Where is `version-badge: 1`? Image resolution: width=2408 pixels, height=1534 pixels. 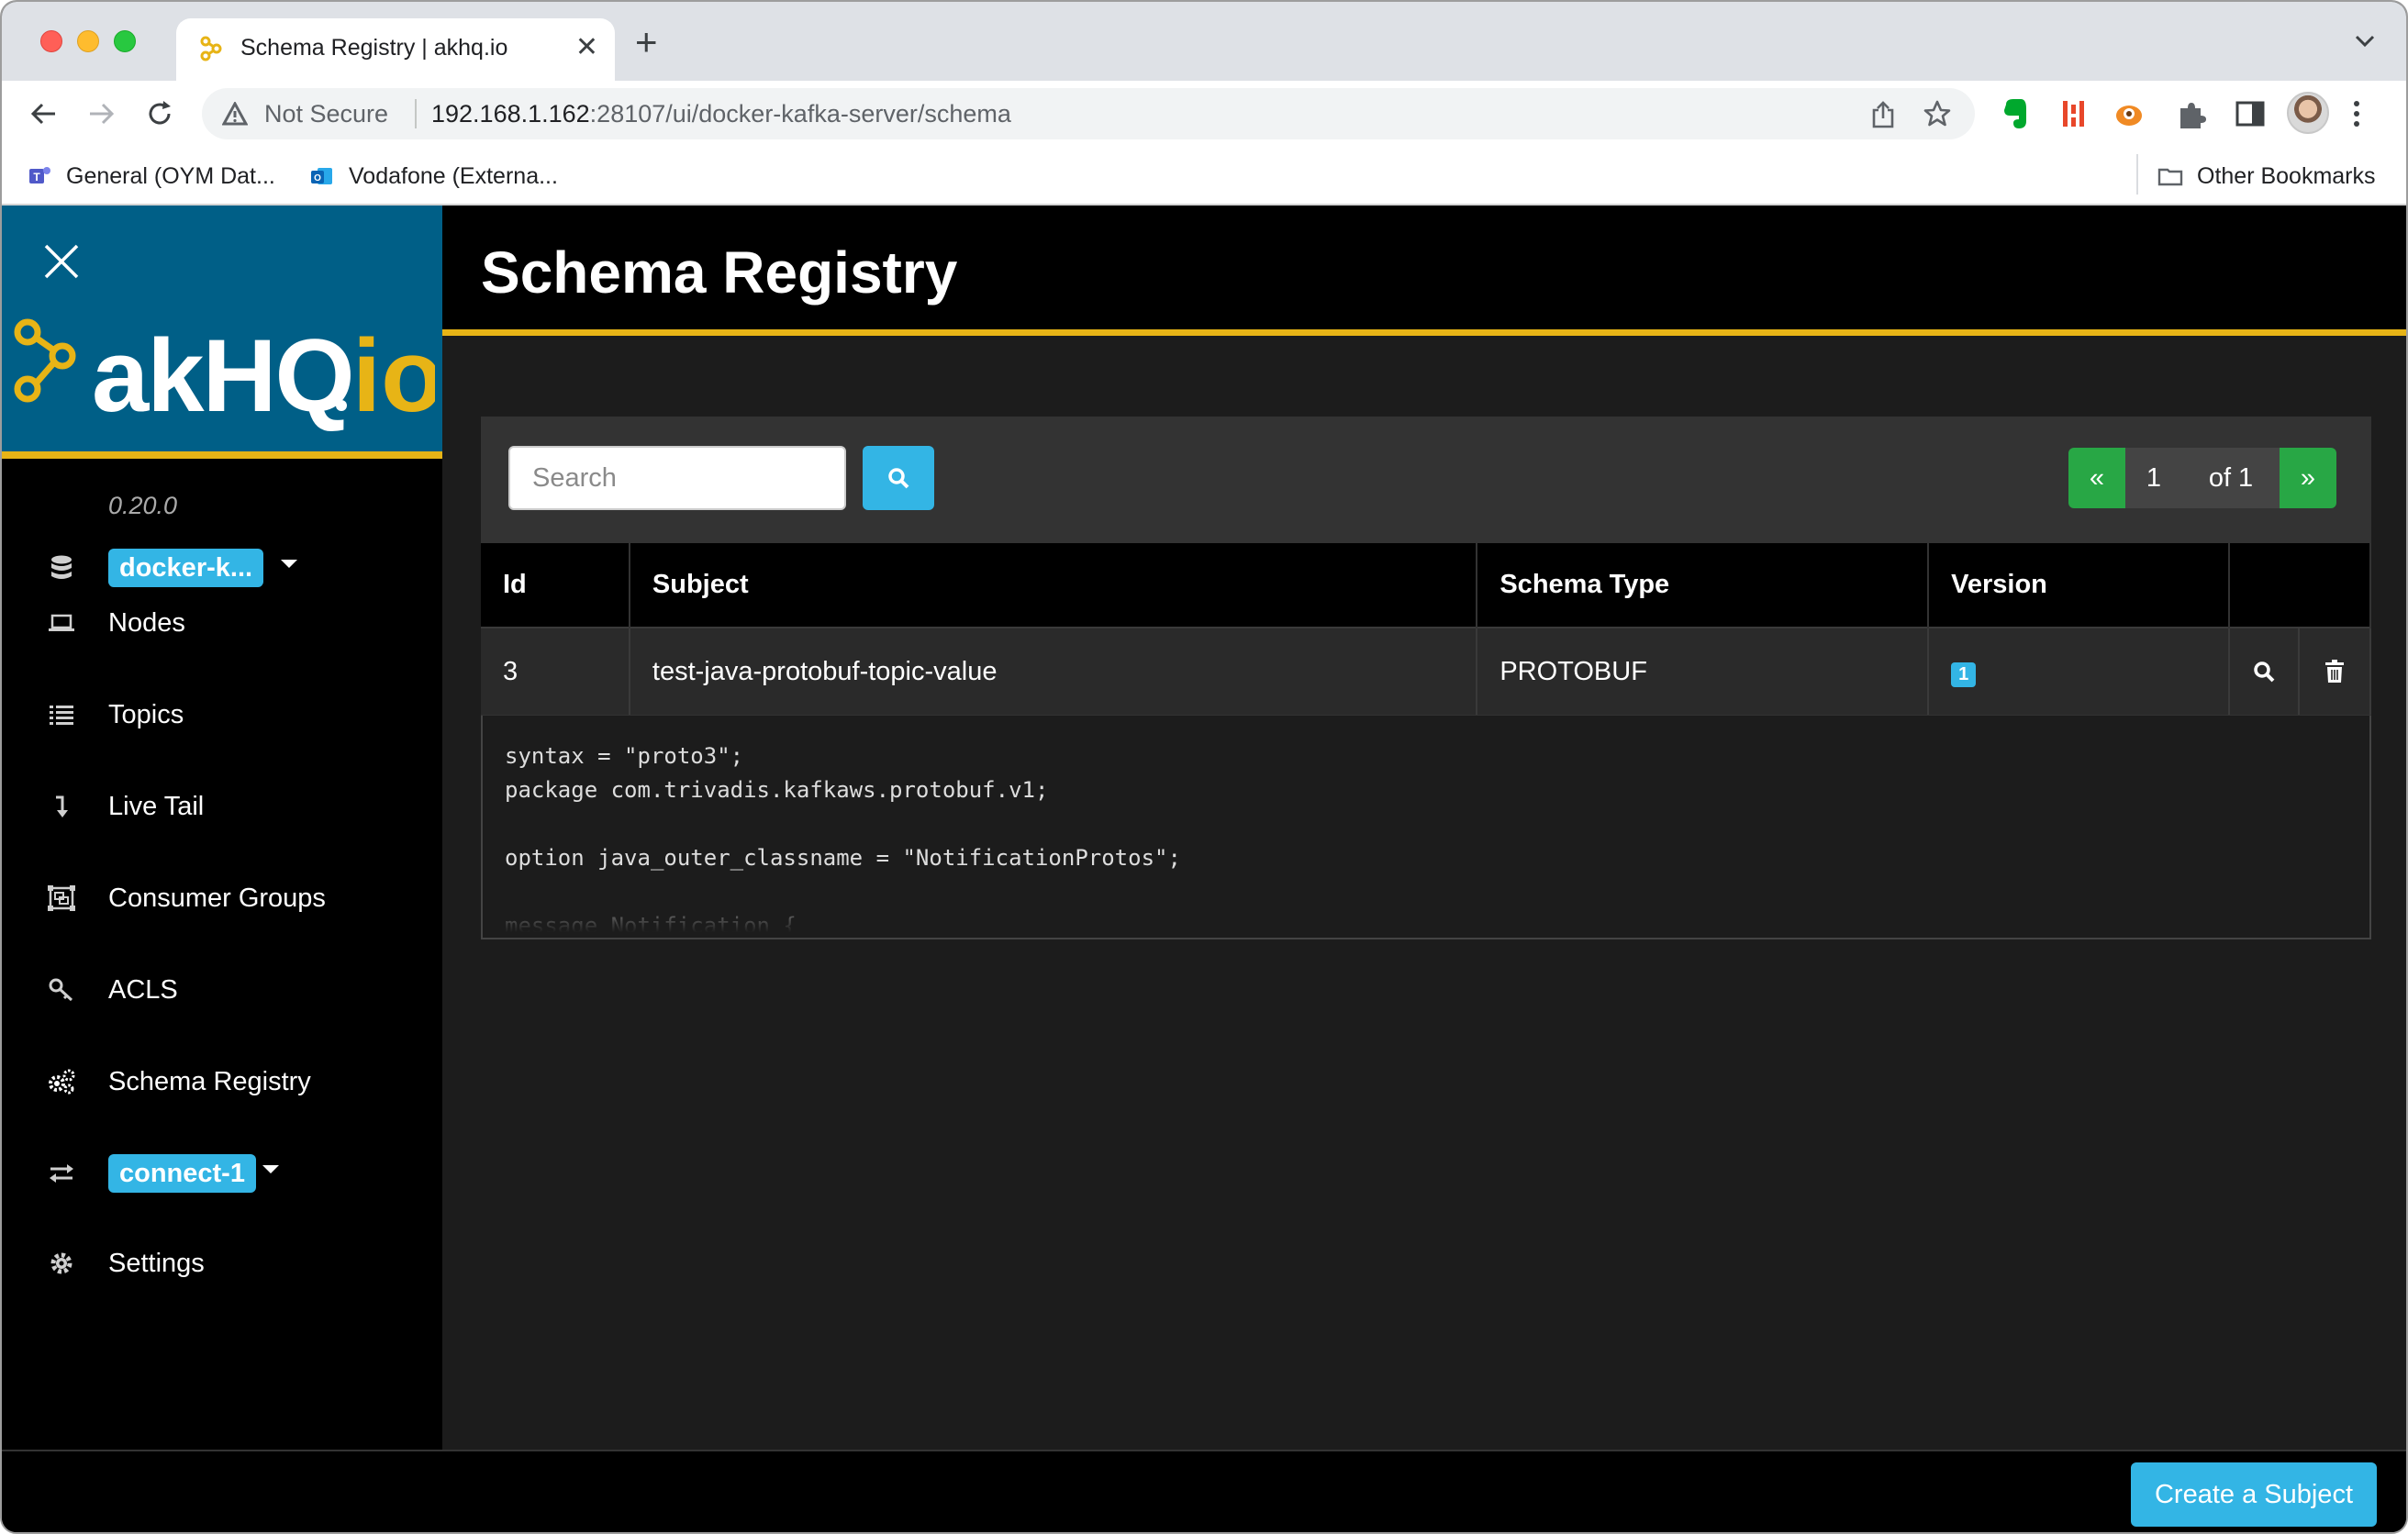
version-badge: 1 is located at coordinates (1964, 674).